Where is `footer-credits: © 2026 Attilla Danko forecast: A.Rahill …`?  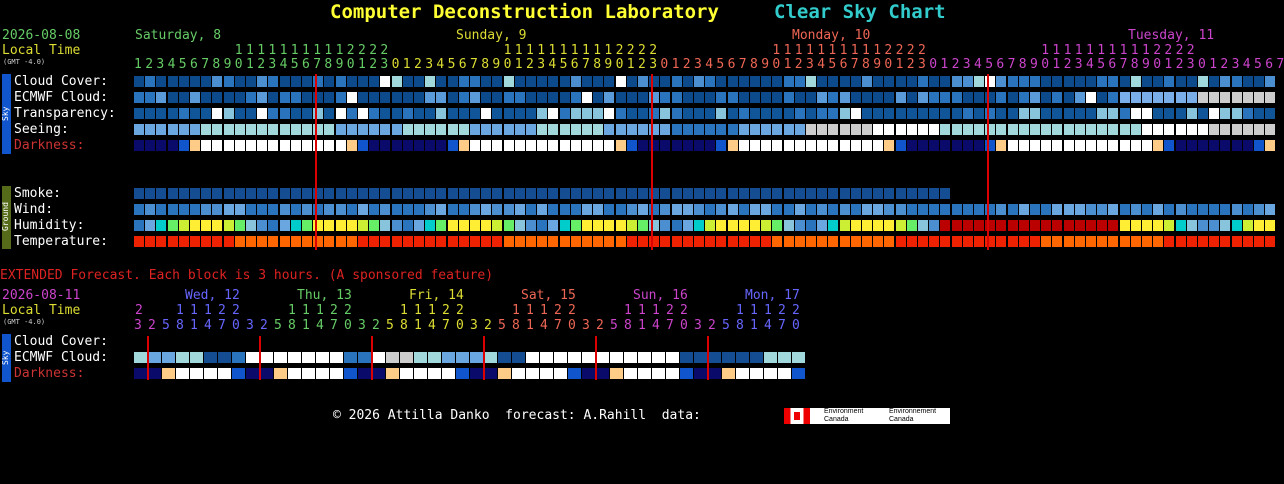 footer-credits: © 2026 Attilla Danko forecast: A.Rahill … is located at coordinates (517, 415).